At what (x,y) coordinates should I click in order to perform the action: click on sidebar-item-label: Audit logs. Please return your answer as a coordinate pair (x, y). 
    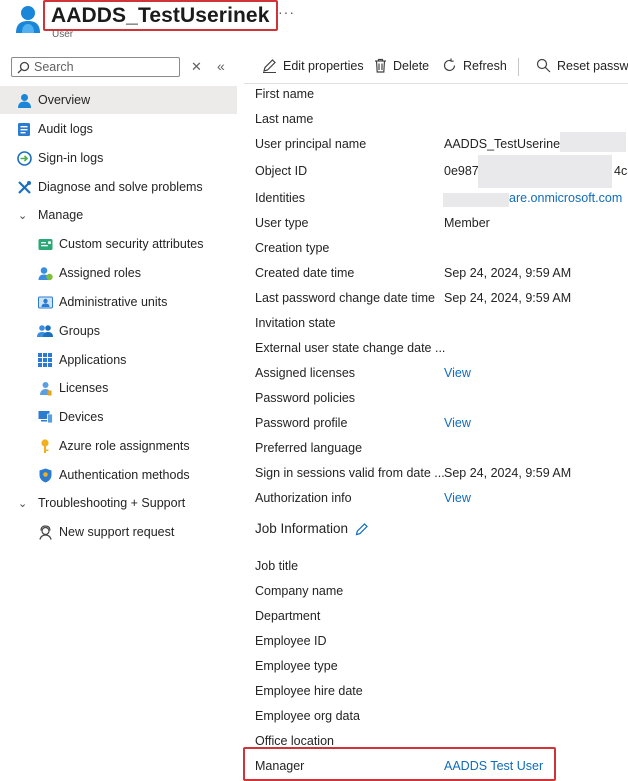
    Looking at the image, I should click on (65, 129).